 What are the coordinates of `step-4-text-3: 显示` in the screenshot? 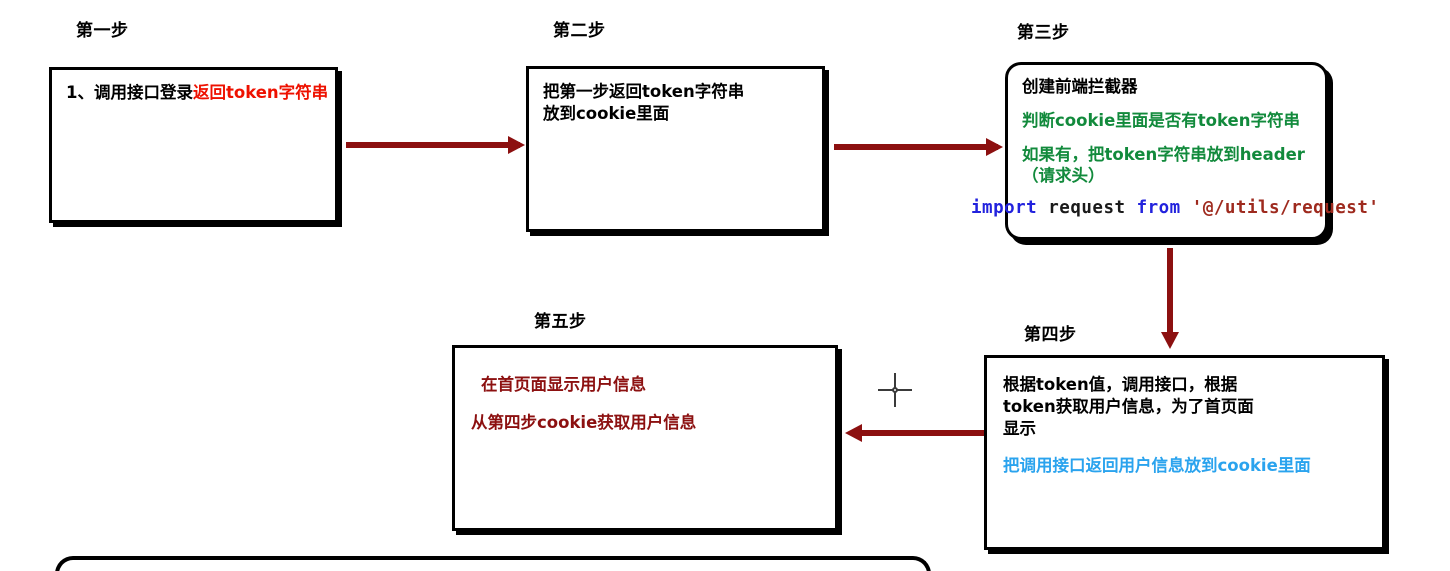 It's located at (1019, 428).